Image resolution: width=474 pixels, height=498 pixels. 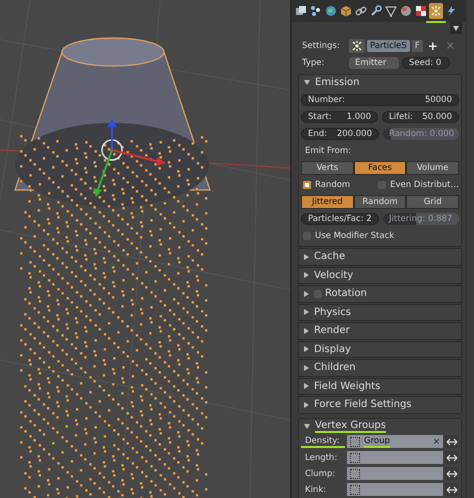 I want to click on settings-label: Settings:, so click(x=321, y=45).